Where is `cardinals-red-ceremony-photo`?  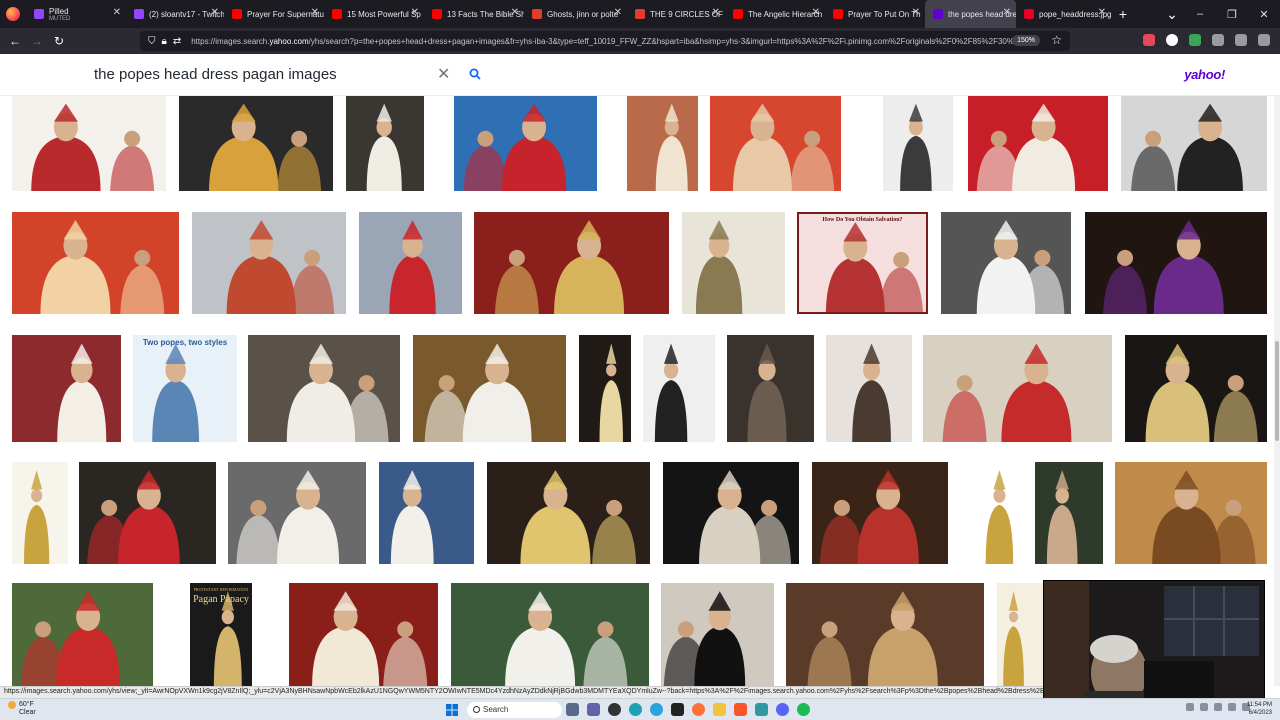
cardinals-red-ceremony-photo is located at coordinates (1038, 143).